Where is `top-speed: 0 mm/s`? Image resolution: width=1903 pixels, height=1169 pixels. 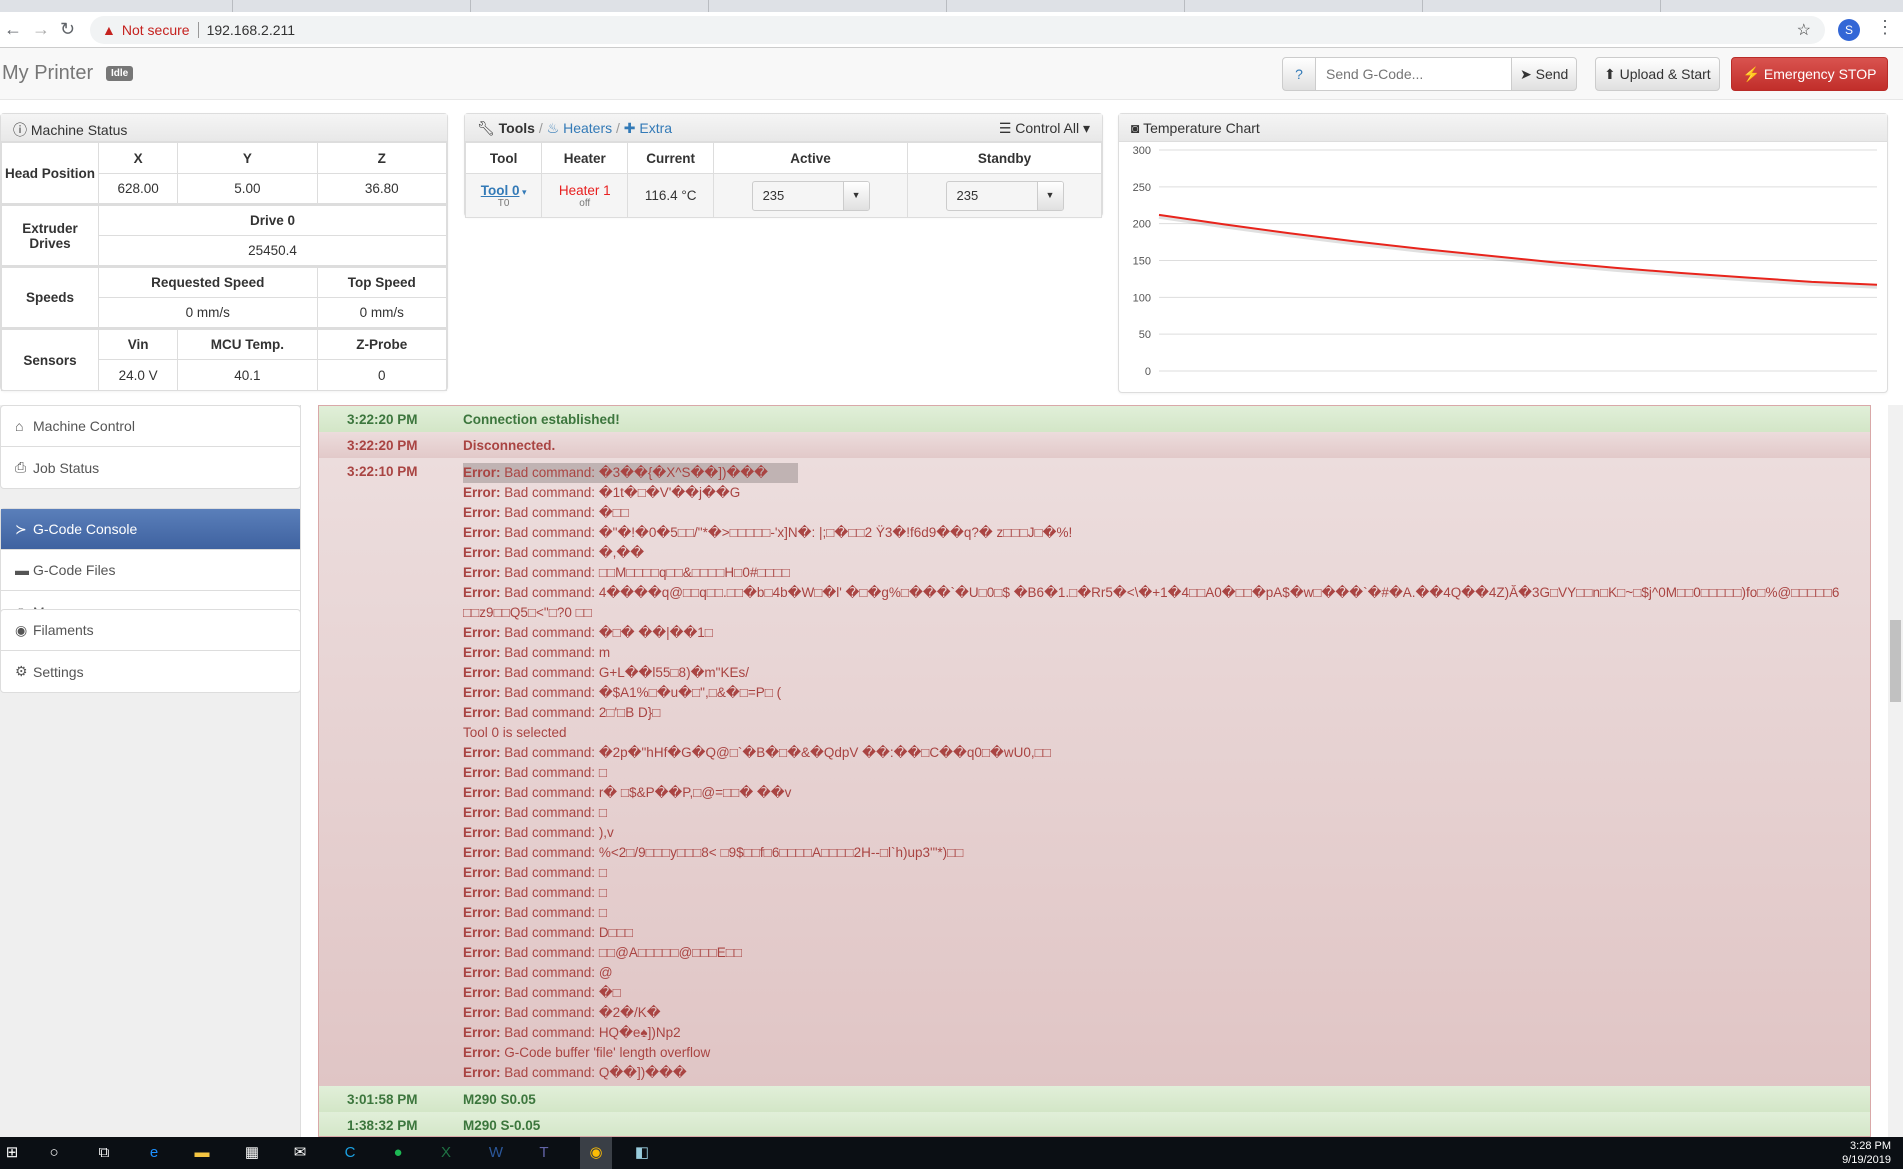
top-speed: 0 mm/s is located at coordinates (382, 313).